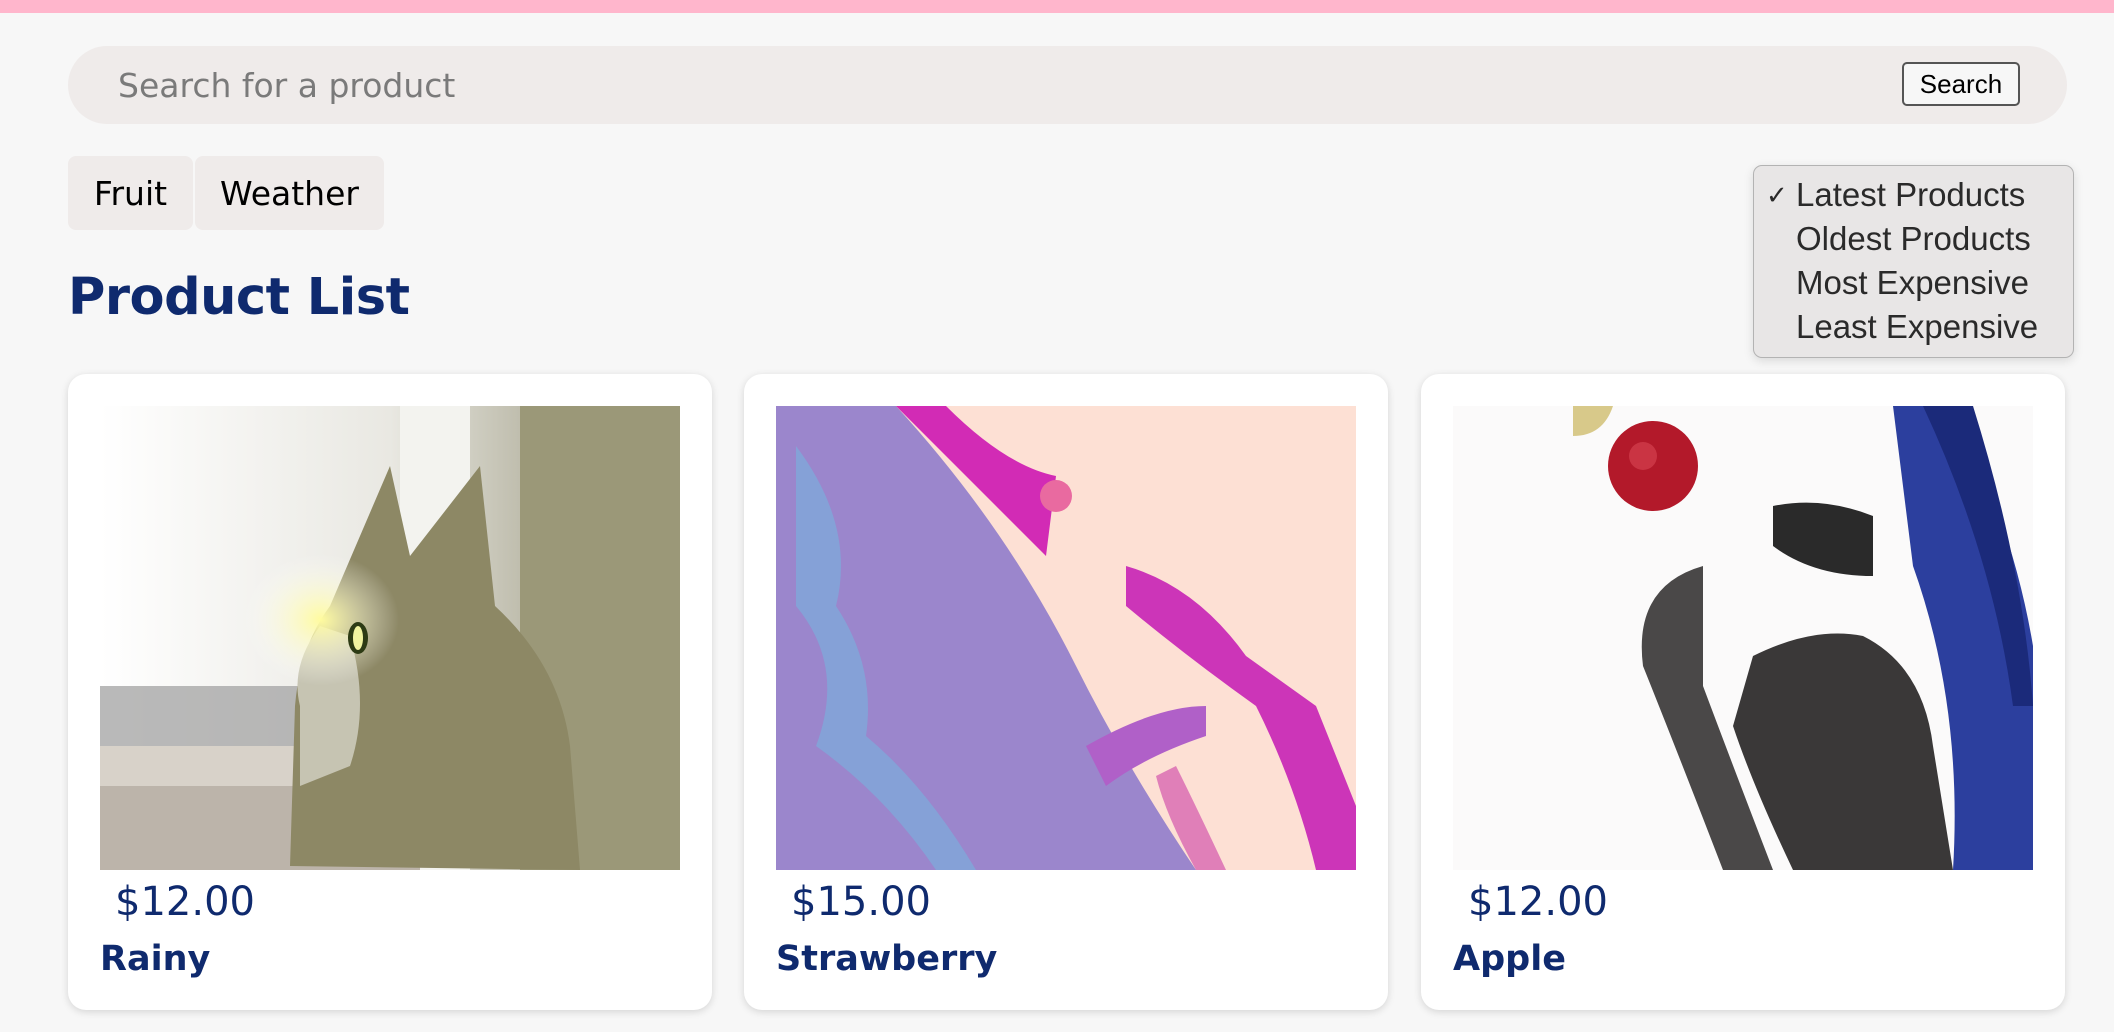 This screenshot has width=2114, height=1032. I want to click on product-image-rainy, so click(390, 638).